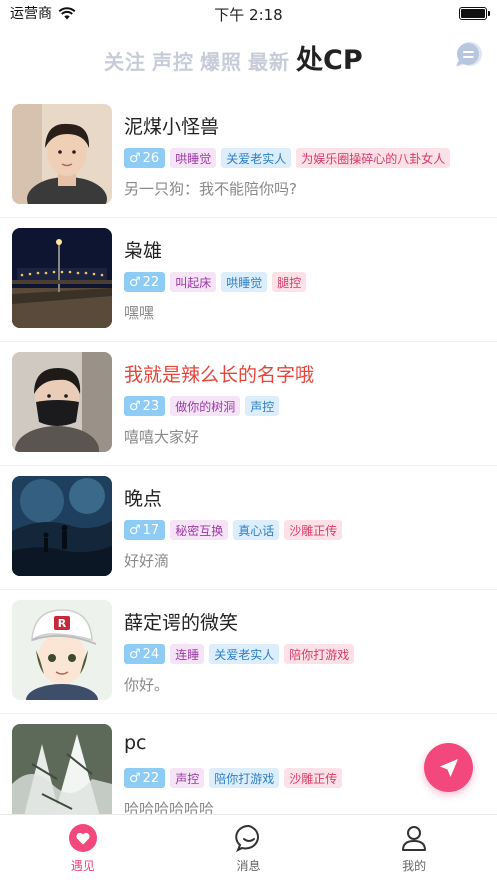 This screenshot has height=883, width=497. I want to click on chat-bubble-icon, so click(246, 838).